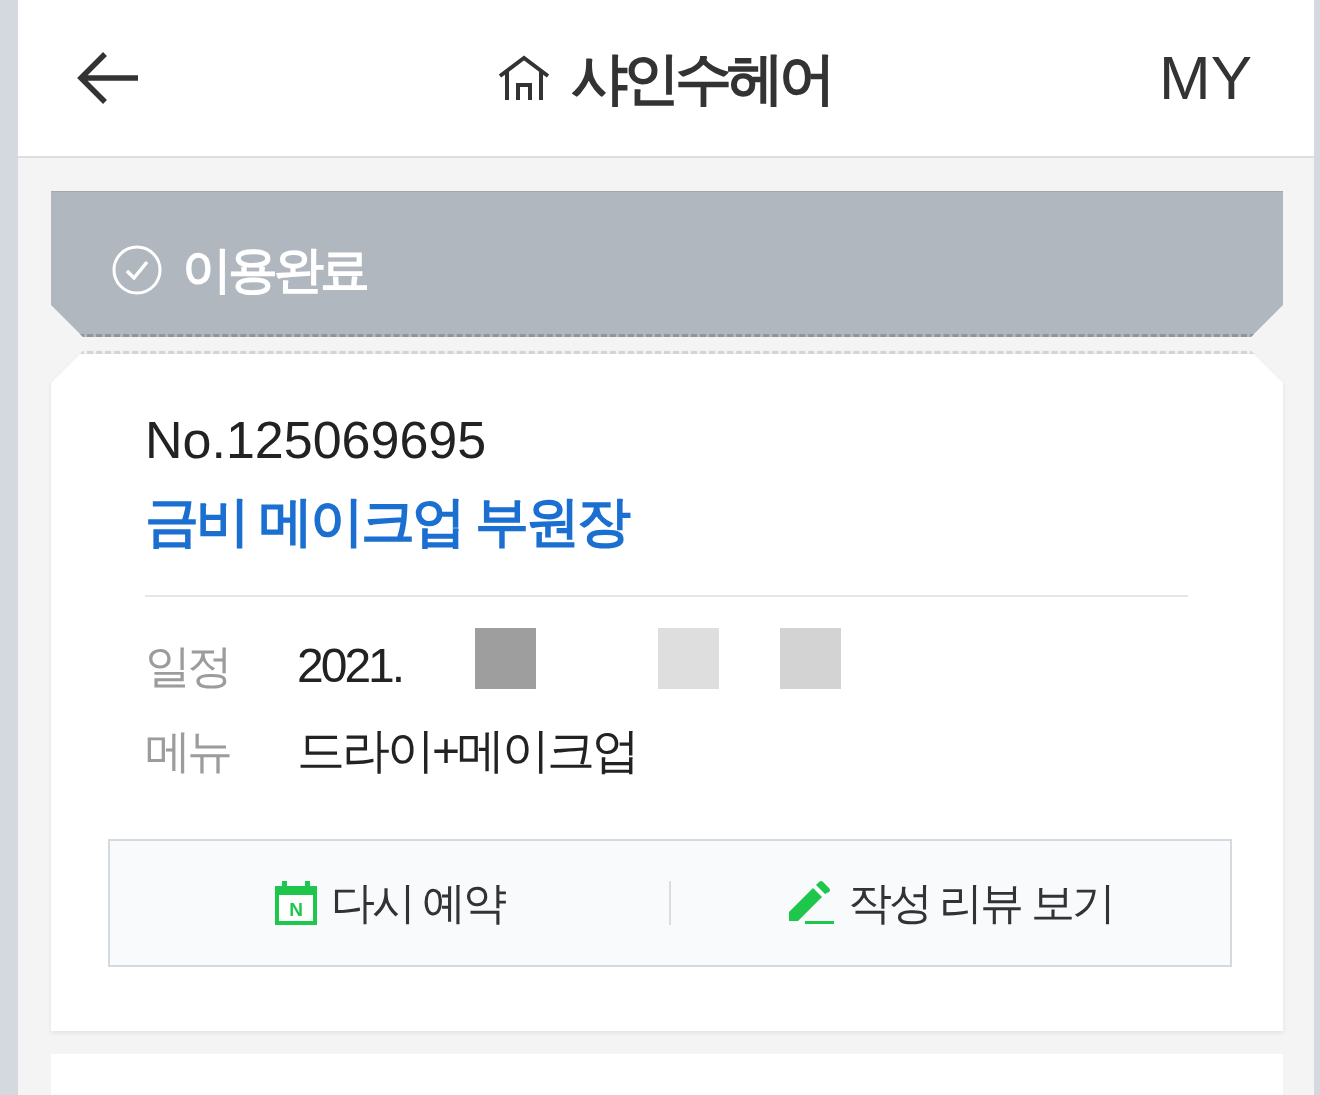  I want to click on back-button, so click(107, 78).